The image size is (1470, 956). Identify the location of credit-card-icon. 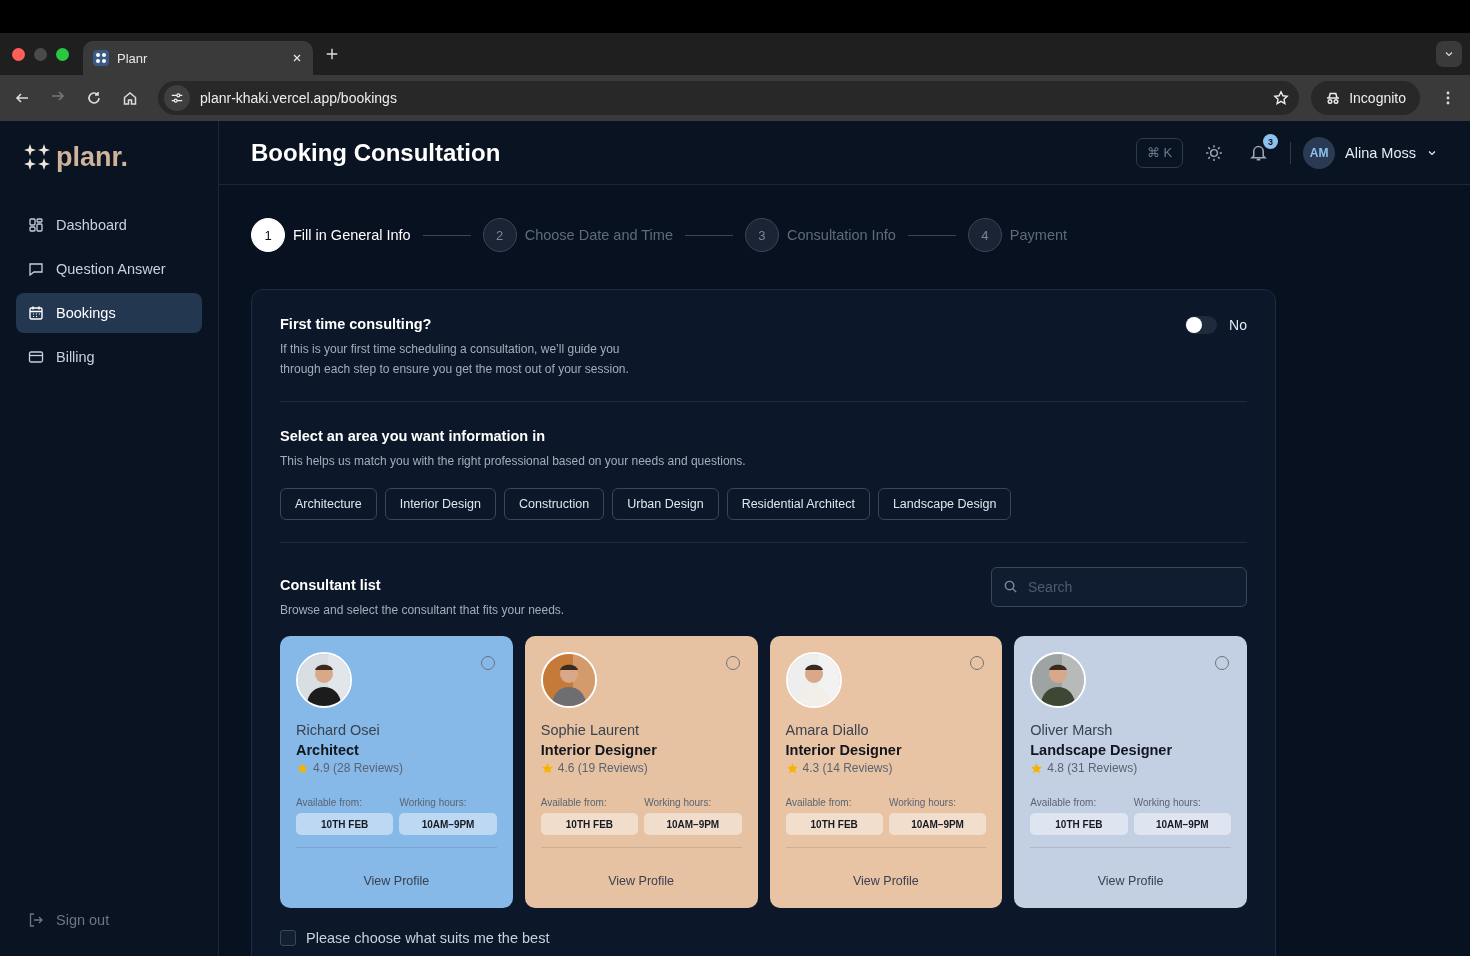
(36, 357).